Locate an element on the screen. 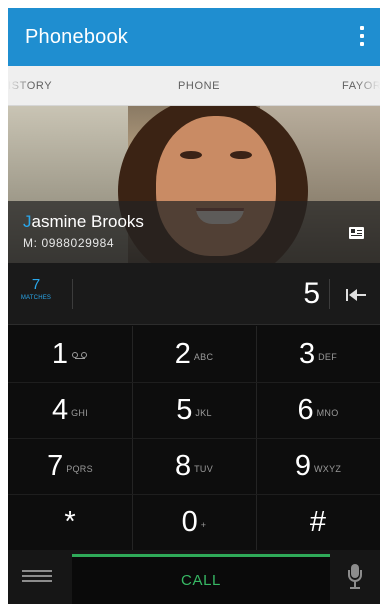 The width and height of the screenshot is (388, 608). key-digit: 8 is located at coordinates (183, 465).